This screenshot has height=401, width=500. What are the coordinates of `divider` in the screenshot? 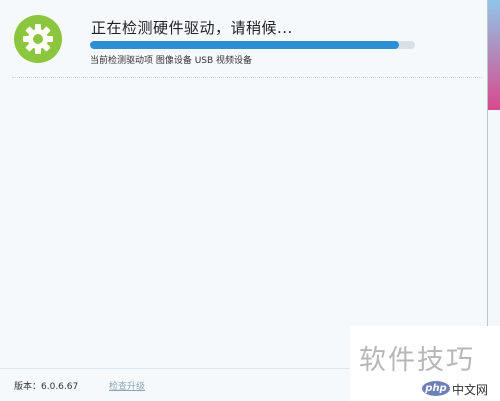 It's located at (247, 77).